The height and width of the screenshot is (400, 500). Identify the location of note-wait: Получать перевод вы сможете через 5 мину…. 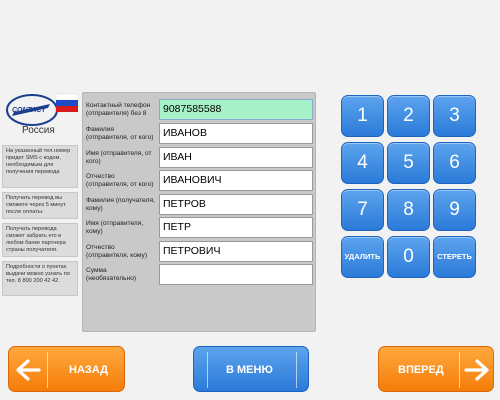
(40, 205).